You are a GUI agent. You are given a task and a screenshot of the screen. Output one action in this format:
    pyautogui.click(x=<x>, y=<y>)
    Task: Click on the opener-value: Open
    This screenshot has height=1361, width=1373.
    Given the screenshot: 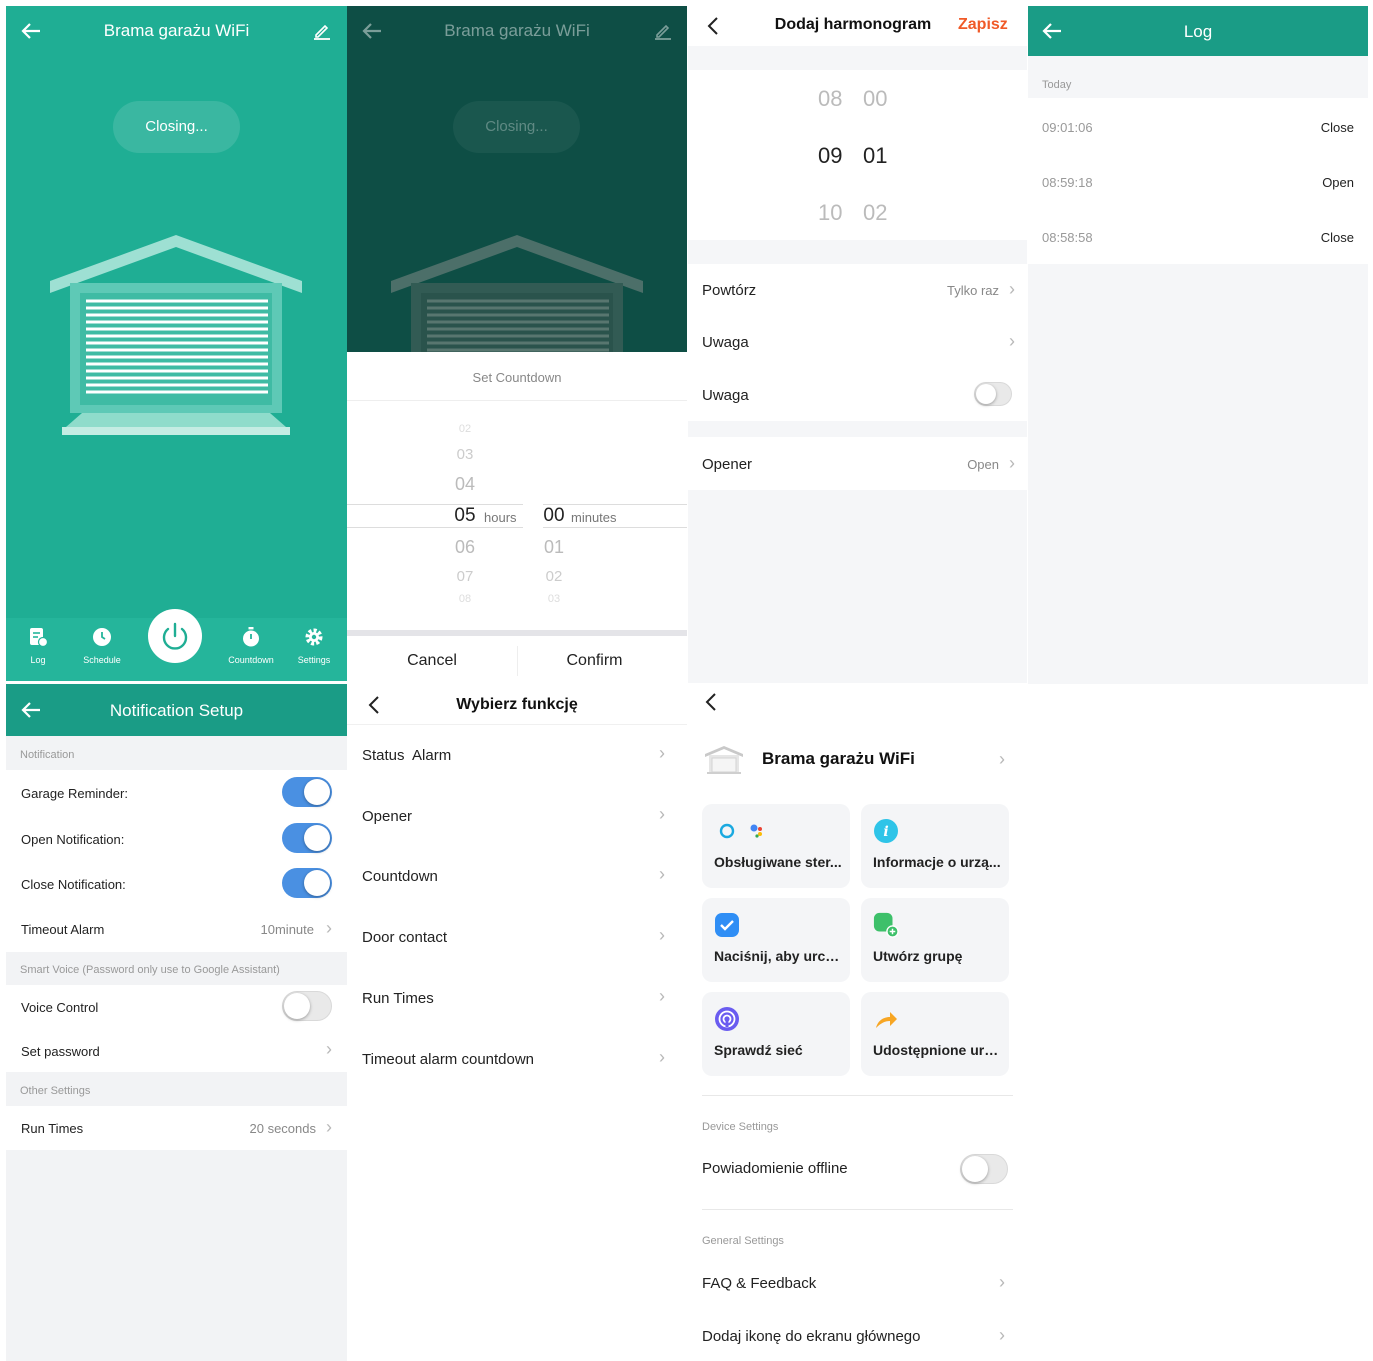 What is the action you would take?
    pyautogui.click(x=983, y=464)
    